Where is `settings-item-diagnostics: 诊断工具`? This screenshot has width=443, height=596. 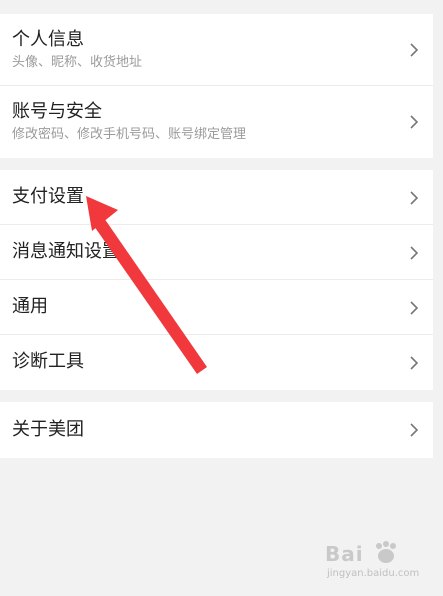 settings-item-diagnostics: 诊断工具 is located at coordinates (216, 362).